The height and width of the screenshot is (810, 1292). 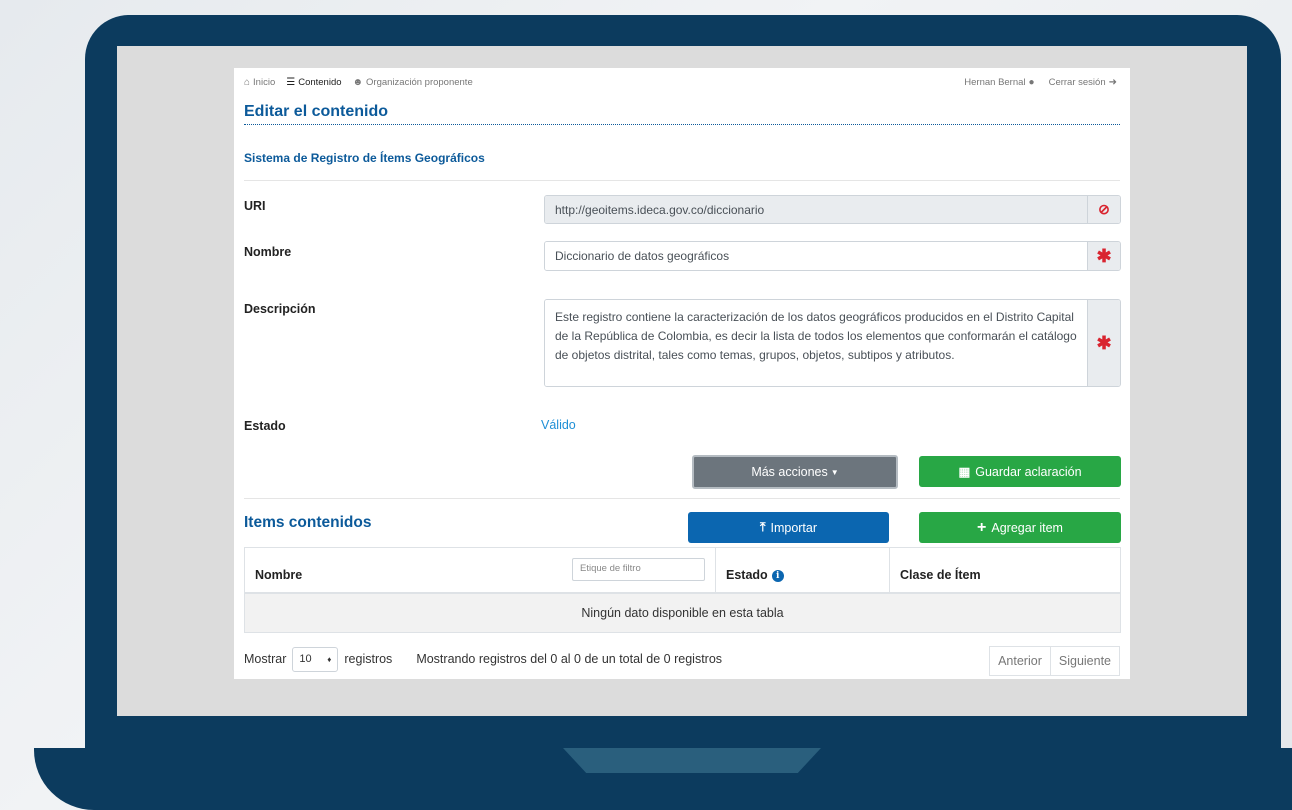 I want to click on items-title: Items contenidos, so click(x=308, y=522).